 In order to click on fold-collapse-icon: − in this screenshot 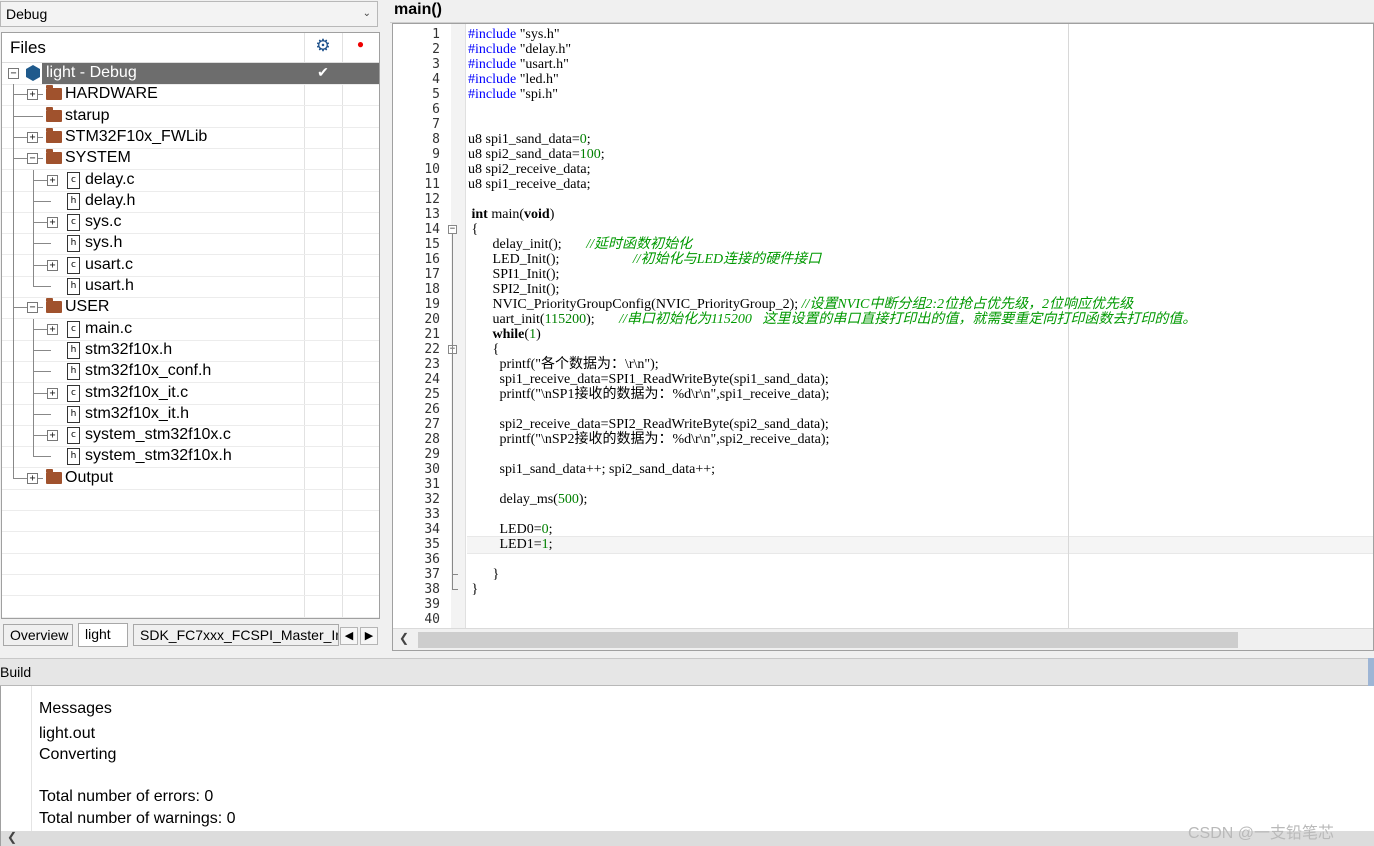, I will do `click(452, 229)`.